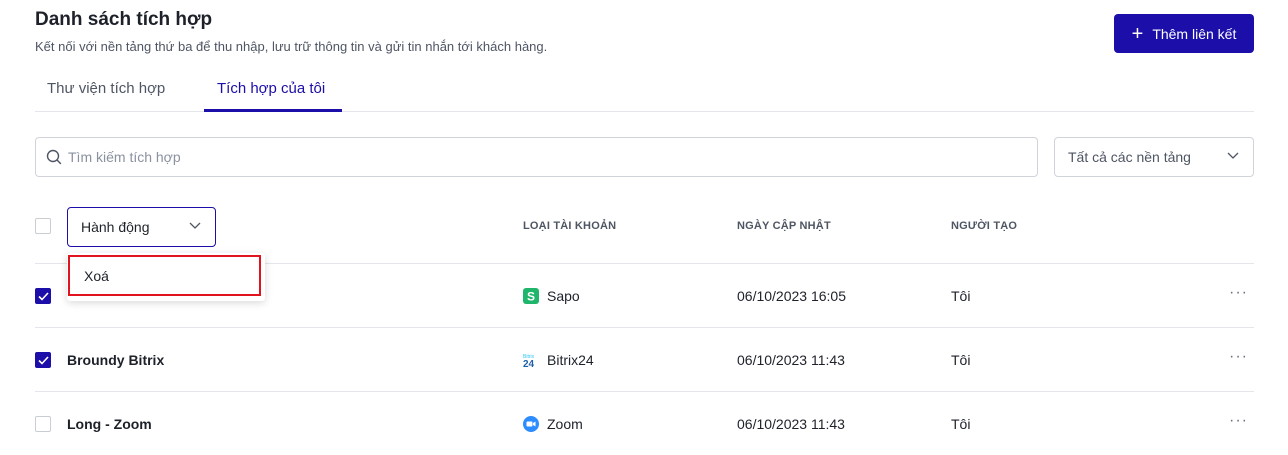 Image resolution: width=1288 pixels, height=455 pixels. I want to click on zoom-icon, so click(531, 424).